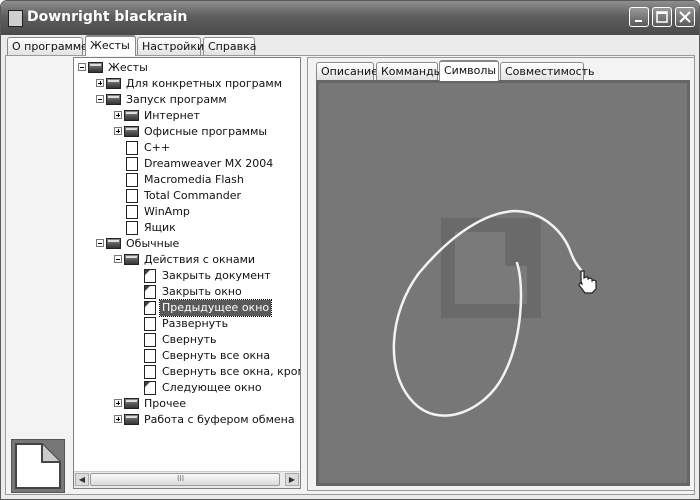 The height and width of the screenshot is (500, 700). Describe the element at coordinates (206, 131) in the screenshot. I see `tree-item-label: Офисные программы` at that location.